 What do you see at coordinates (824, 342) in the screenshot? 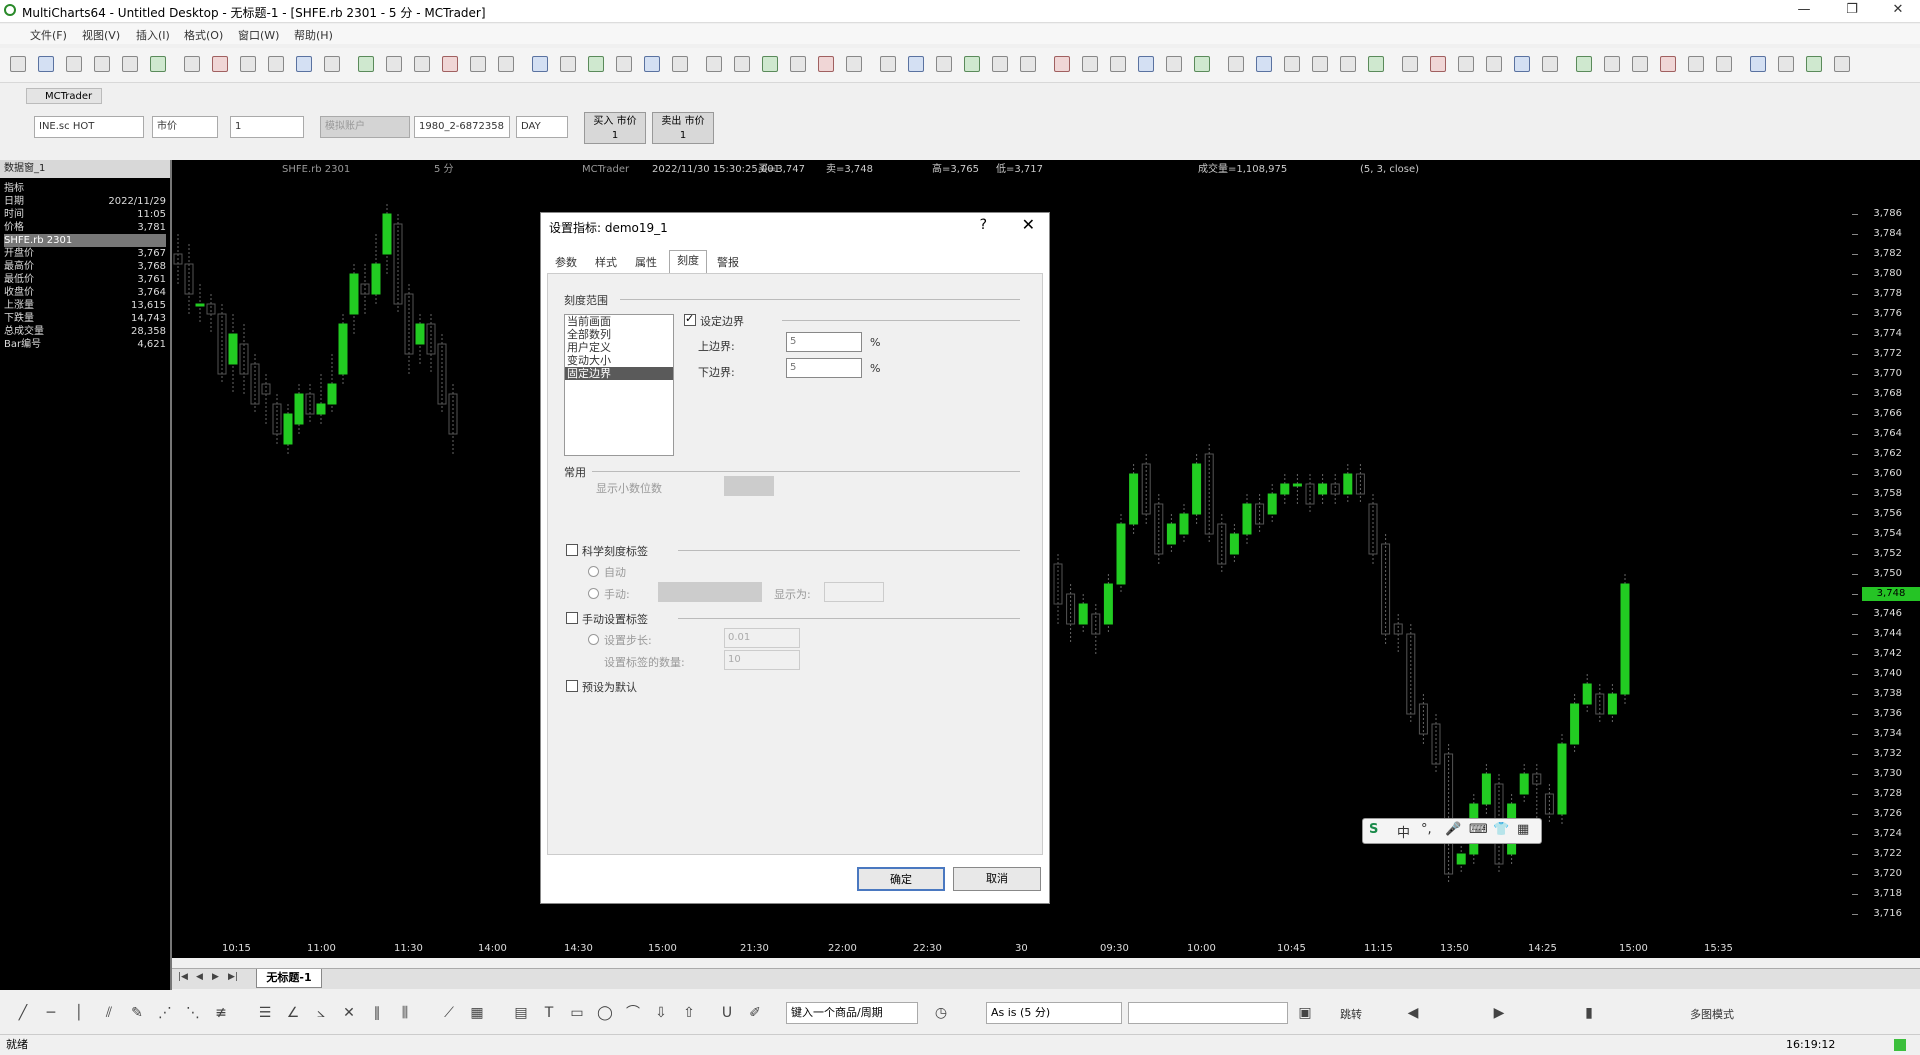
I see `upper-bound-input: 5` at bounding box center [824, 342].